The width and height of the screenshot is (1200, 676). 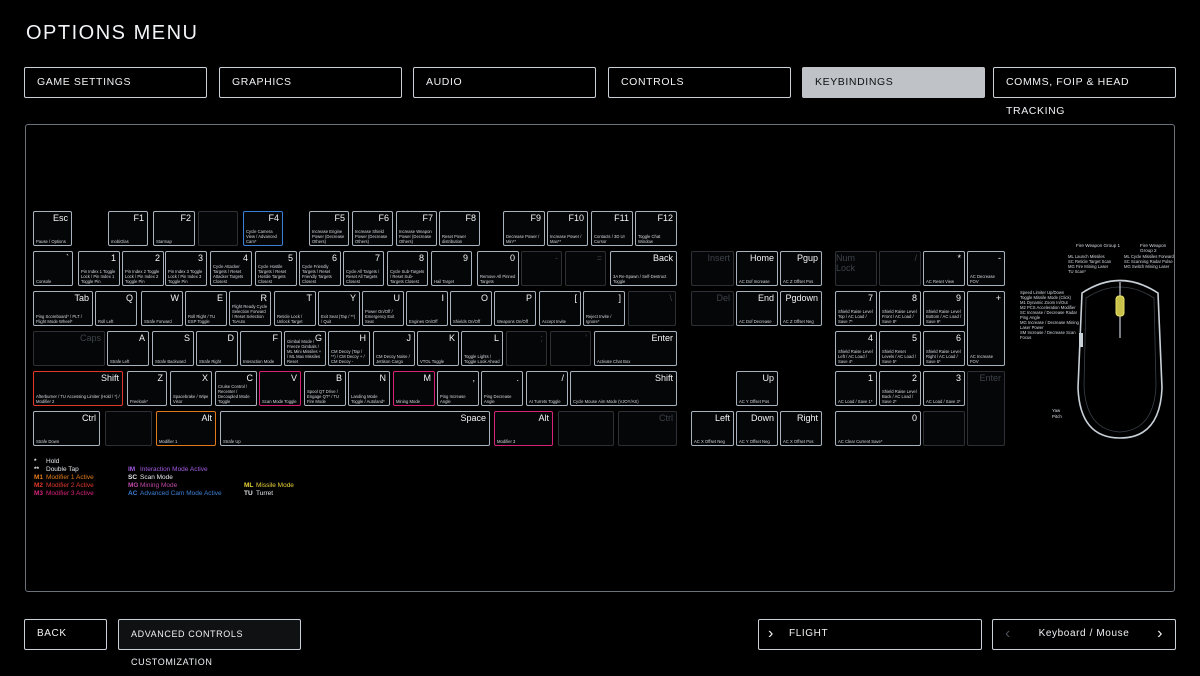 What do you see at coordinates (206, 308) in the screenshot?
I see `key-e: E Roll Right / TU ESP Toggle` at bounding box center [206, 308].